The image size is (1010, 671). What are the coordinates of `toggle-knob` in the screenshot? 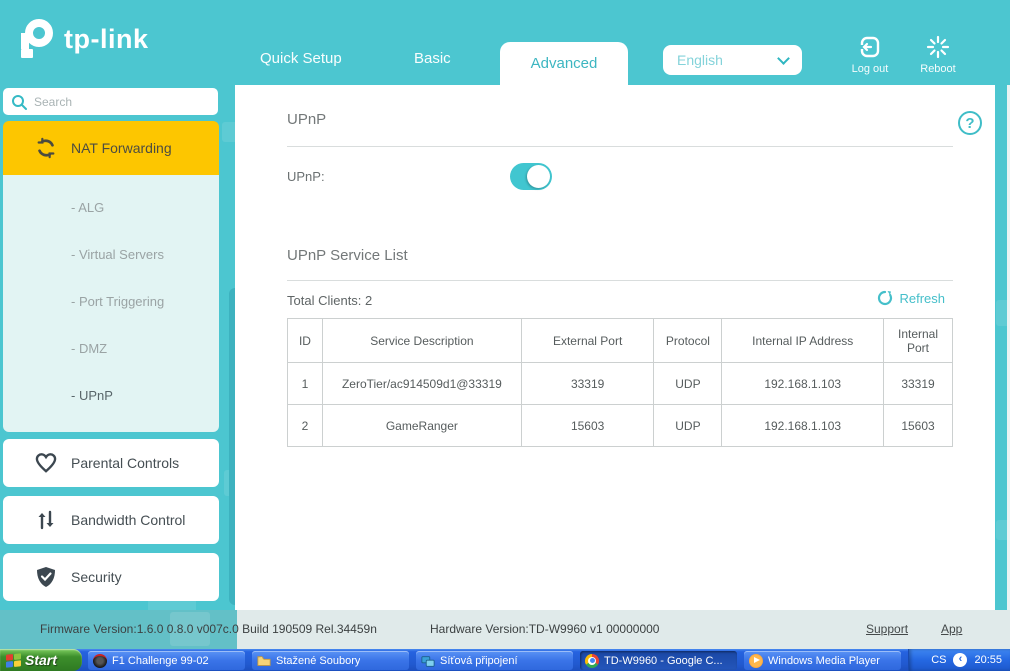 It's located at (538, 176).